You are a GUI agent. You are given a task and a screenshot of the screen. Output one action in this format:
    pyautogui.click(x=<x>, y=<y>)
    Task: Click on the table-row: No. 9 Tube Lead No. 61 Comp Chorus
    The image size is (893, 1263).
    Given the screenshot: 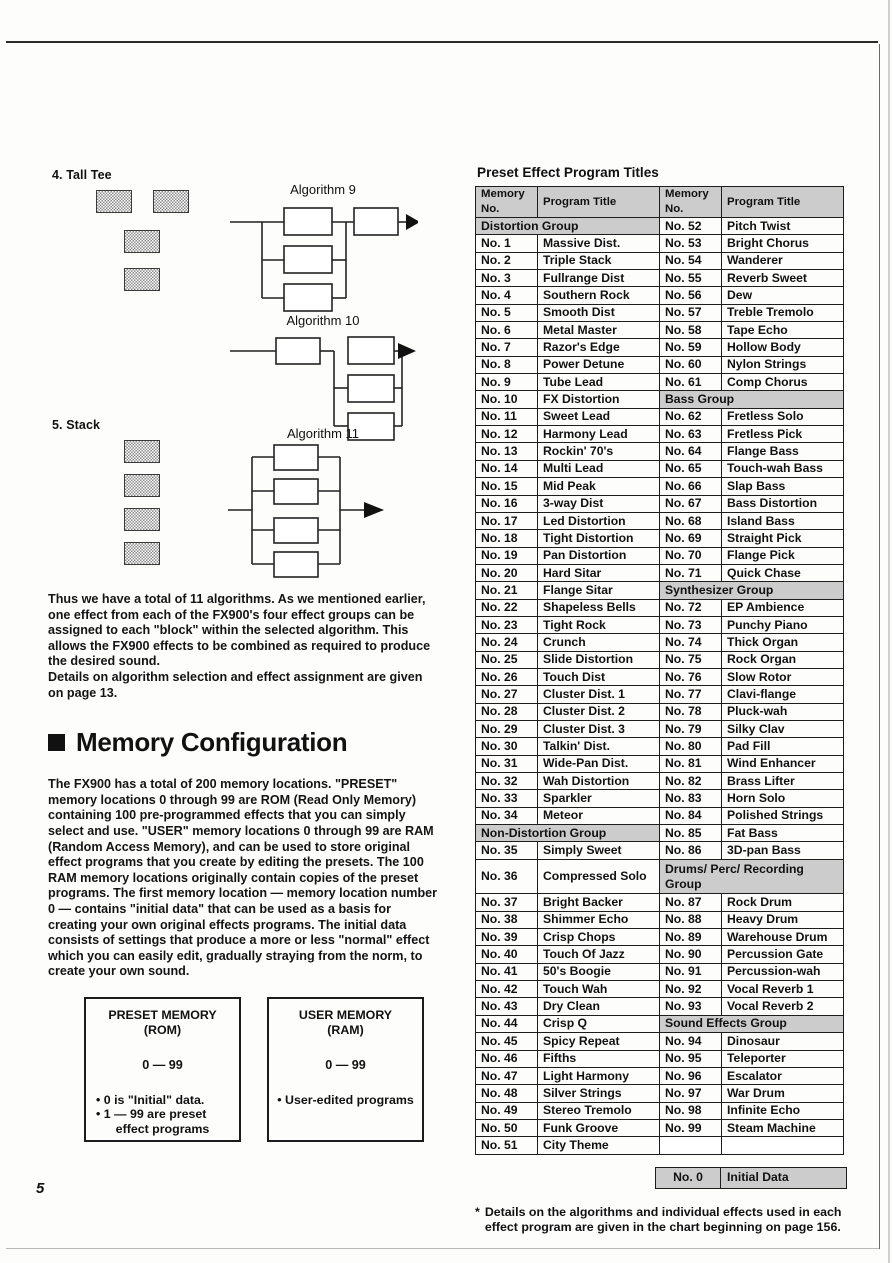 What is the action you would take?
    pyautogui.click(x=659, y=382)
    